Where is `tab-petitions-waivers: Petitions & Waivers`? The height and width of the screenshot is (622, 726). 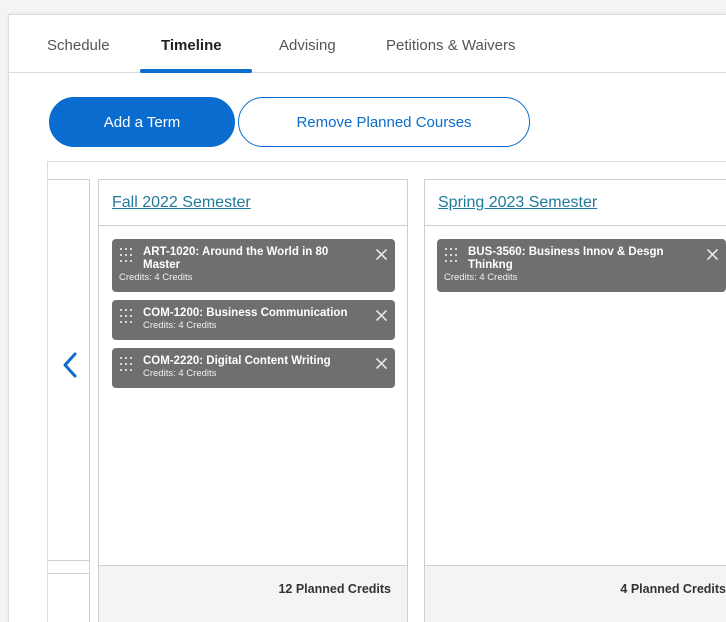 tab-petitions-waivers: Petitions & Waivers is located at coordinates (451, 45).